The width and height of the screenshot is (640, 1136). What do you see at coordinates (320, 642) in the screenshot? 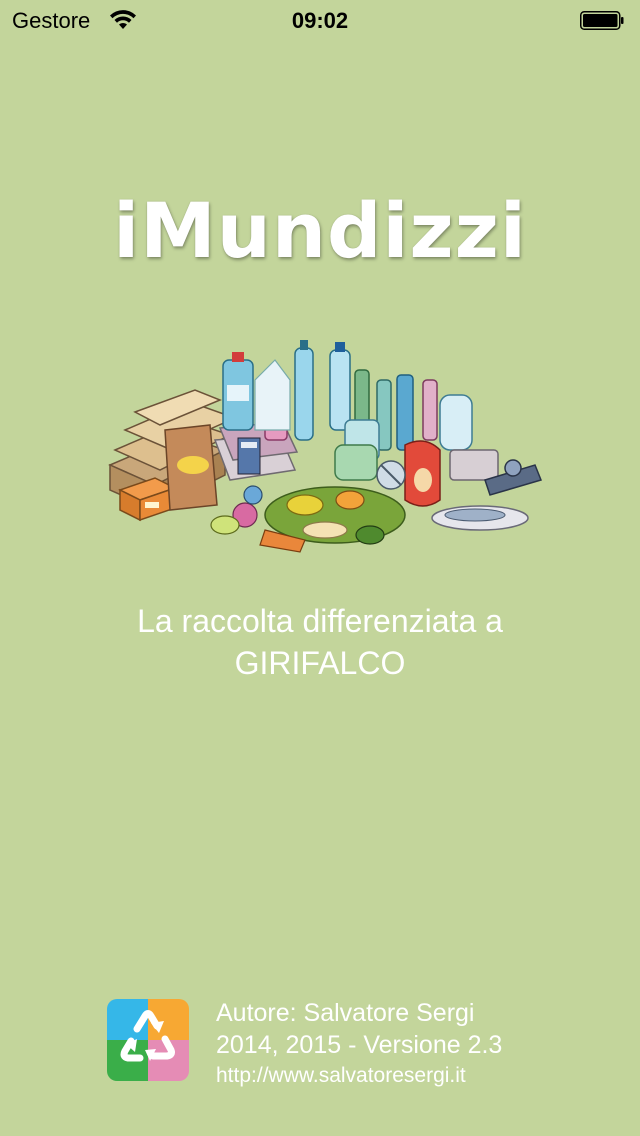
I see `subtitle: La raccolta differenziata a GIRIFALCO` at bounding box center [320, 642].